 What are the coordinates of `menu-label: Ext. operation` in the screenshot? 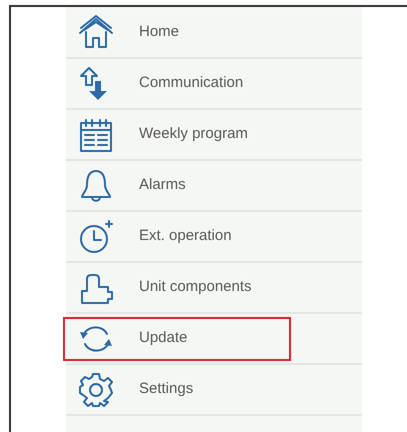 It's located at (185, 236).